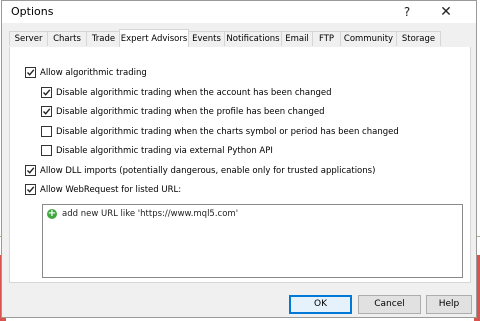 This screenshot has width=480, height=321. Describe the element at coordinates (67, 38) in the screenshot. I see `tab-charts: Charts` at that location.